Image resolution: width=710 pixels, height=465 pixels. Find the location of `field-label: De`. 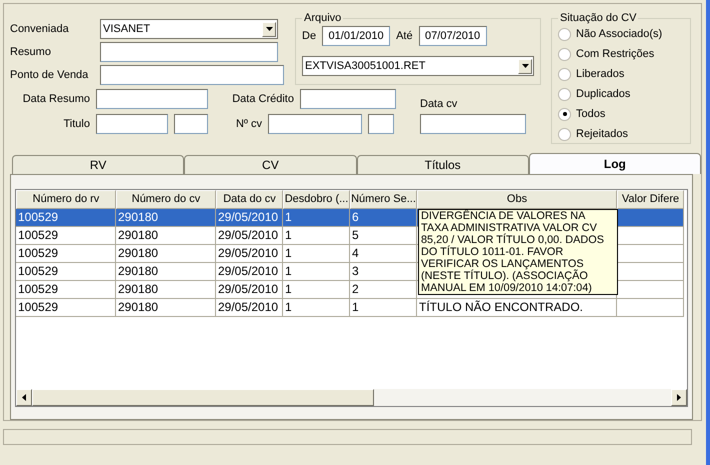

field-label: De is located at coordinates (309, 36).